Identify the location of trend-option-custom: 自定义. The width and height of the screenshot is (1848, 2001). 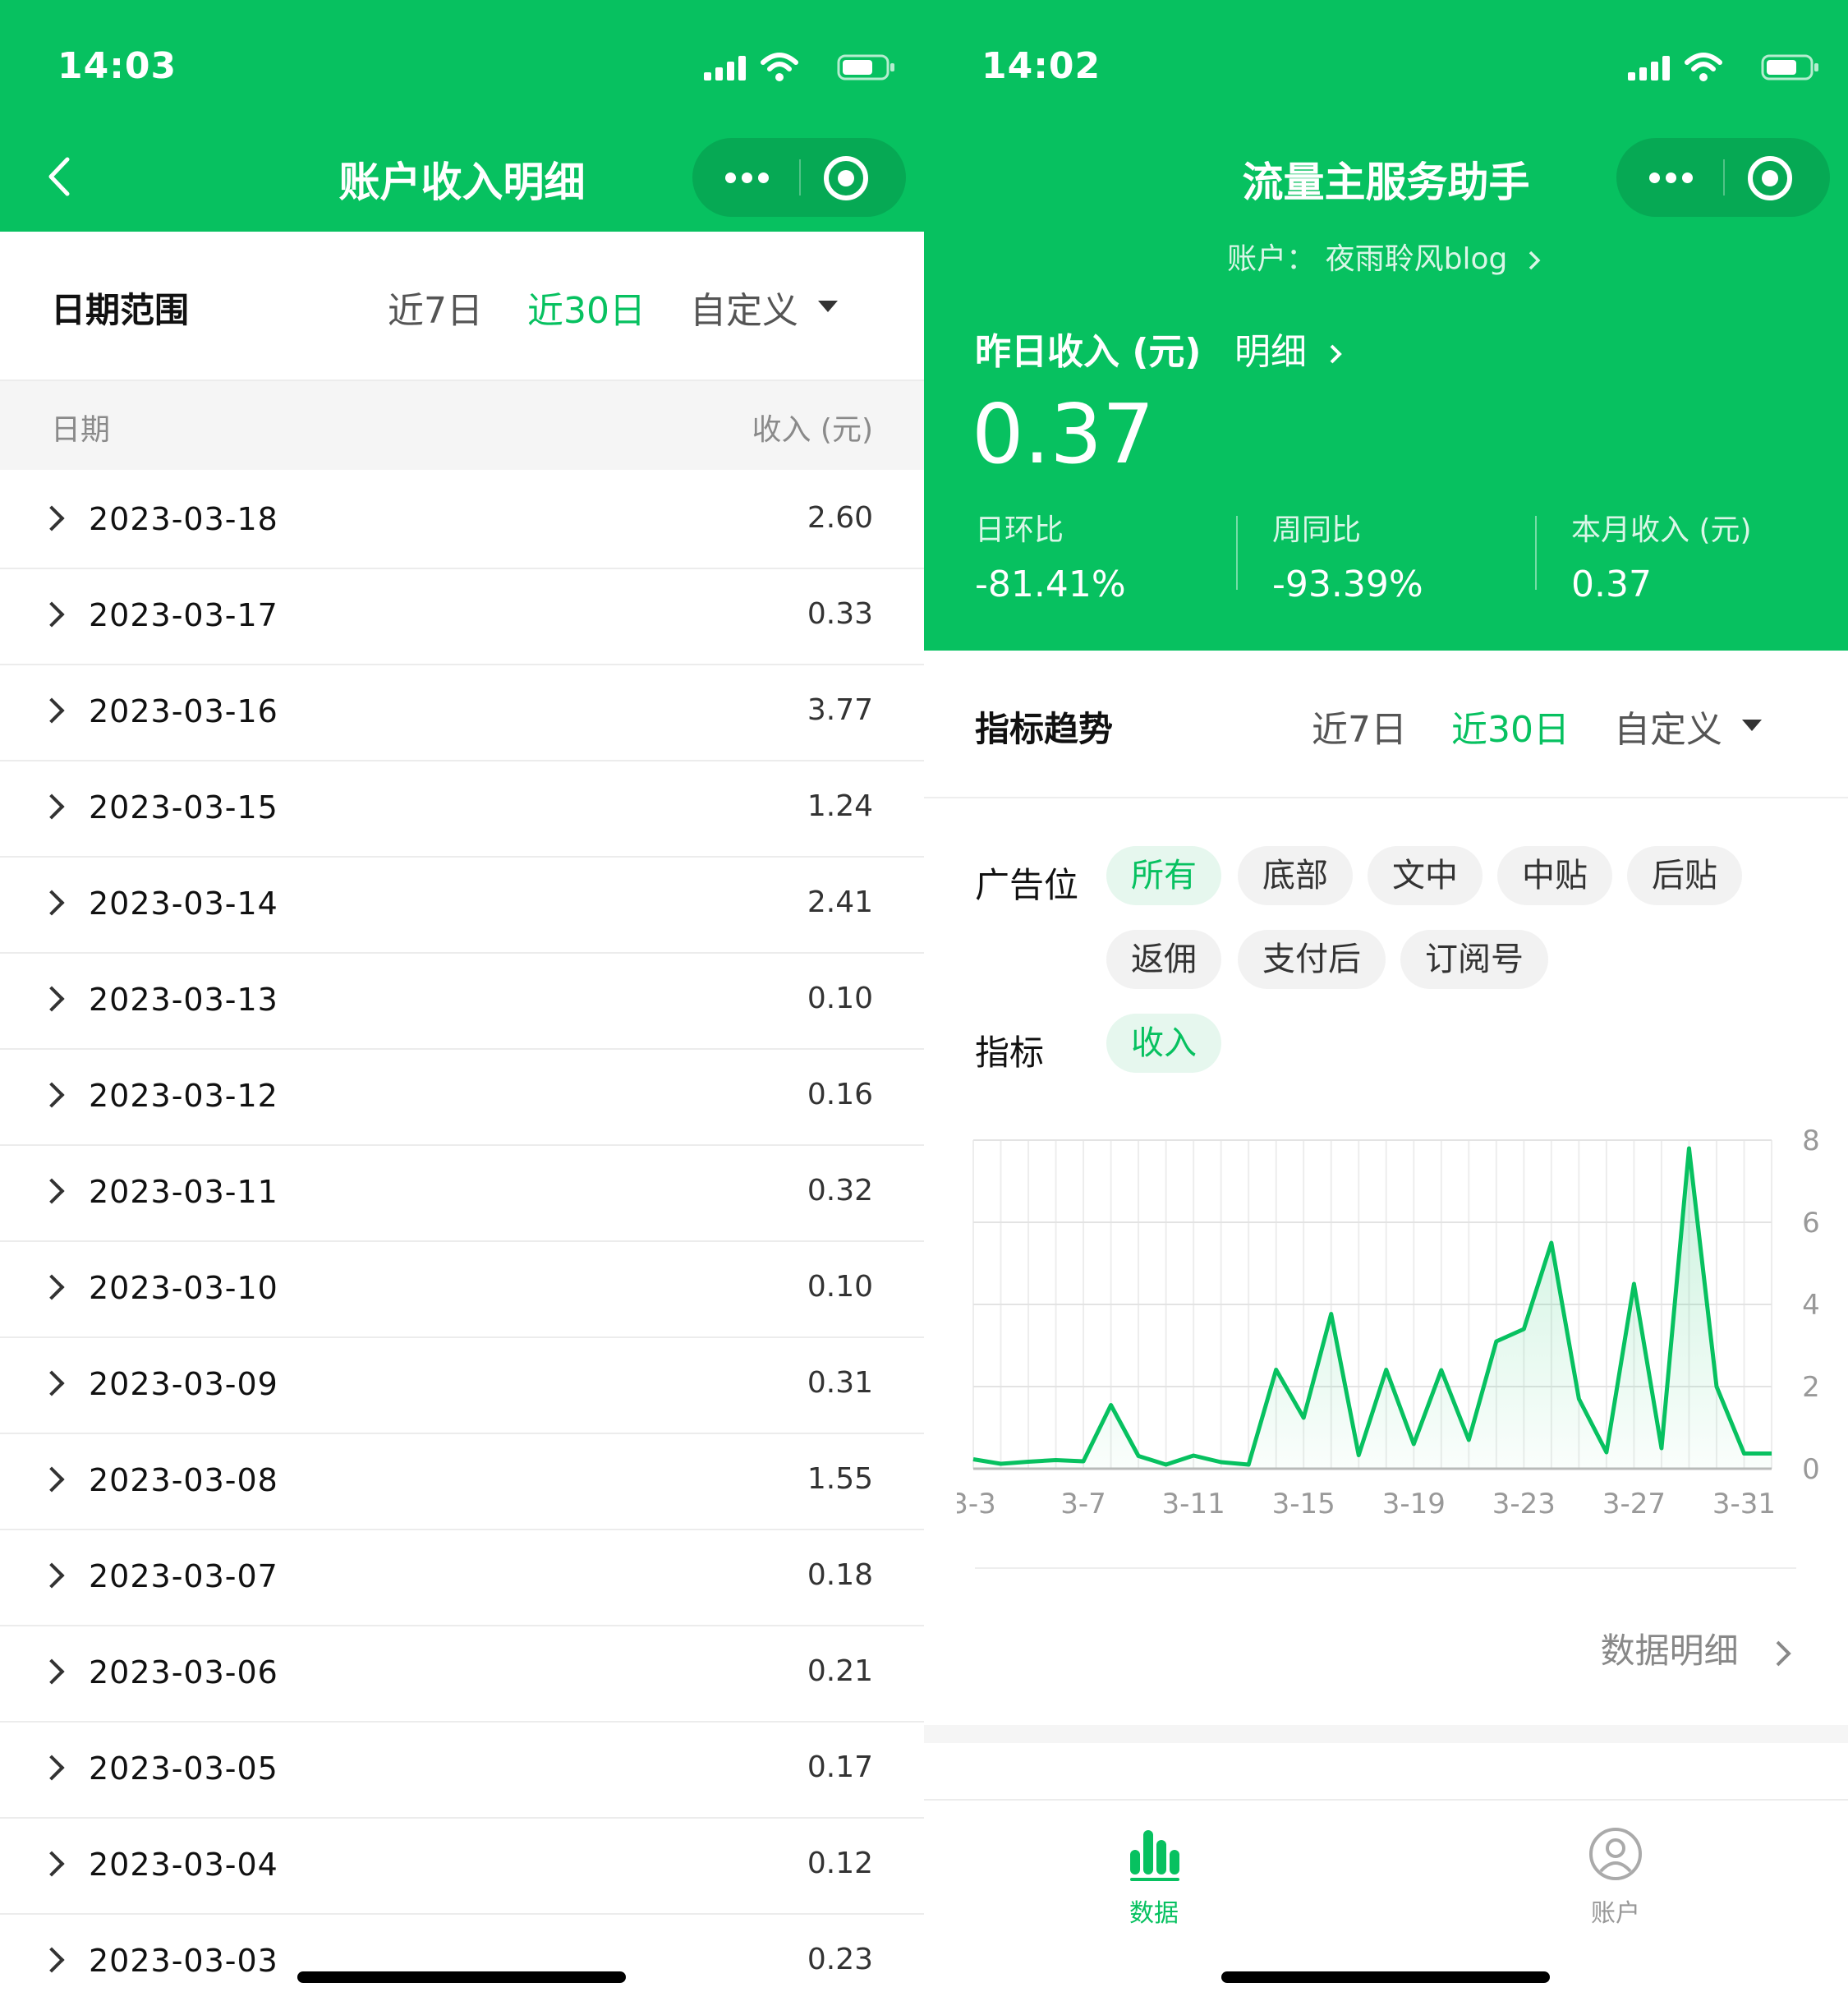
(1668, 726).